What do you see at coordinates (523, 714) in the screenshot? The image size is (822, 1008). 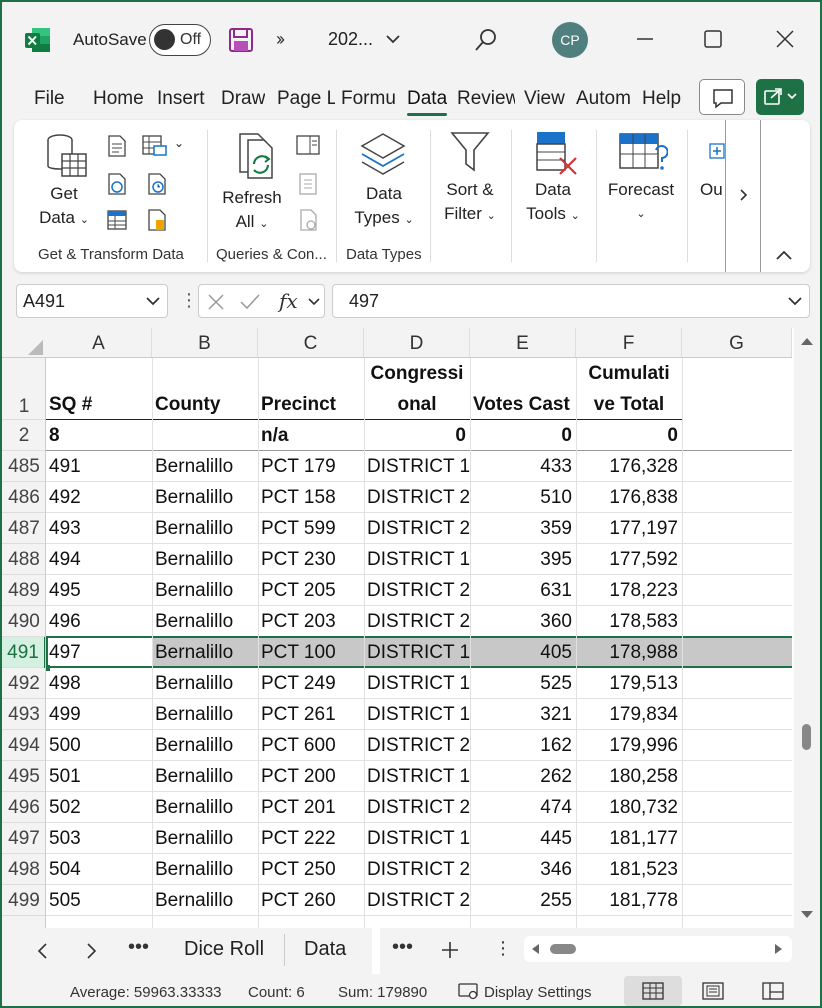 I see `cell: 321` at bounding box center [523, 714].